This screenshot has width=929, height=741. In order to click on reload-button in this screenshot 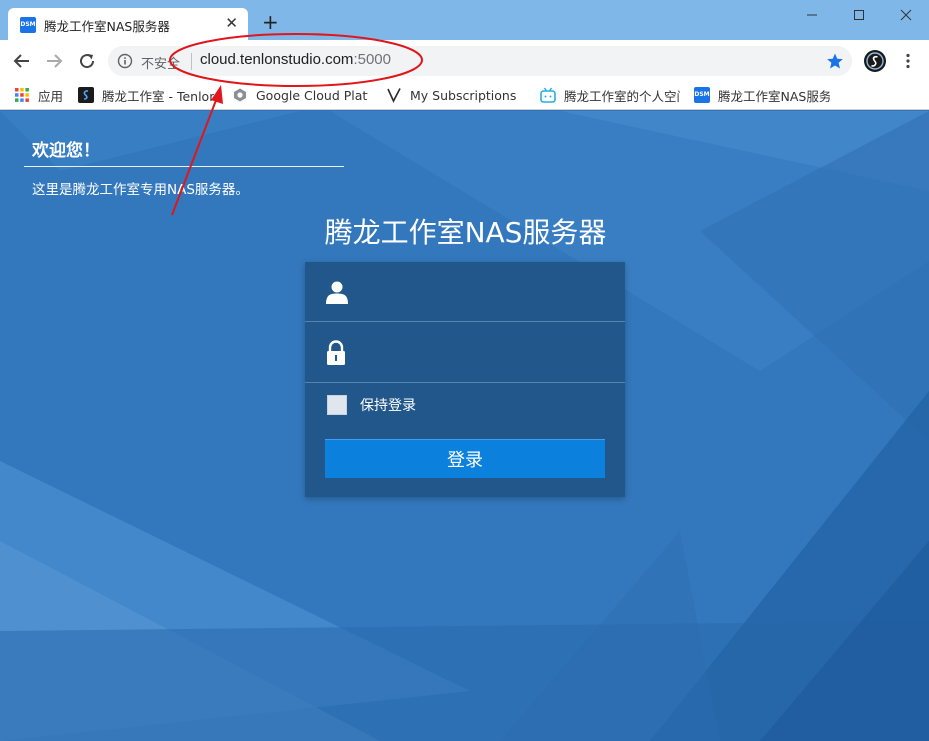, I will do `click(87, 61)`.